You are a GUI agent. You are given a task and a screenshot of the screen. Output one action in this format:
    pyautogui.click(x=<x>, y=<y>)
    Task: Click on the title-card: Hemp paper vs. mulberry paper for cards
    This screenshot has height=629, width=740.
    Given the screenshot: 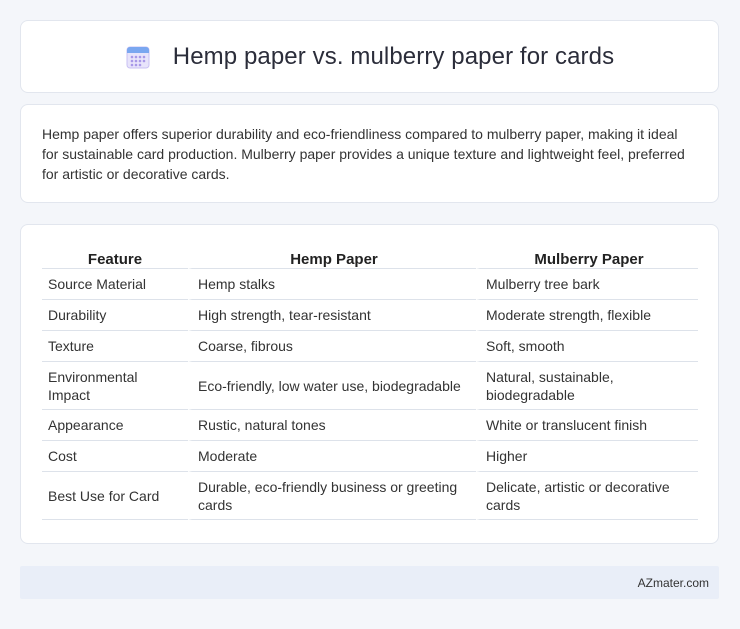 What is the action you would take?
    pyautogui.click(x=369, y=56)
    